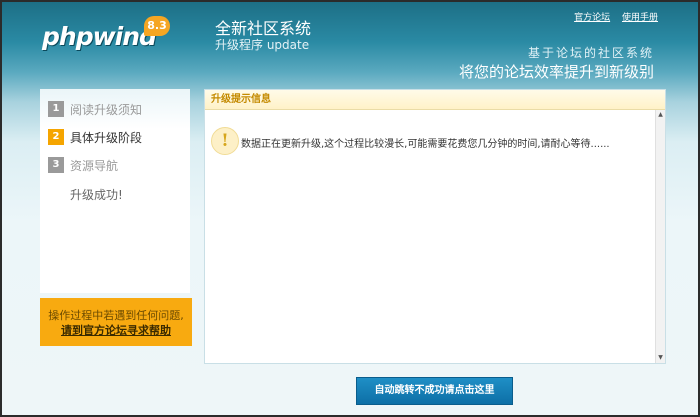 The width and height of the screenshot is (700, 417). I want to click on step-label: 升级成功!, so click(96, 194).